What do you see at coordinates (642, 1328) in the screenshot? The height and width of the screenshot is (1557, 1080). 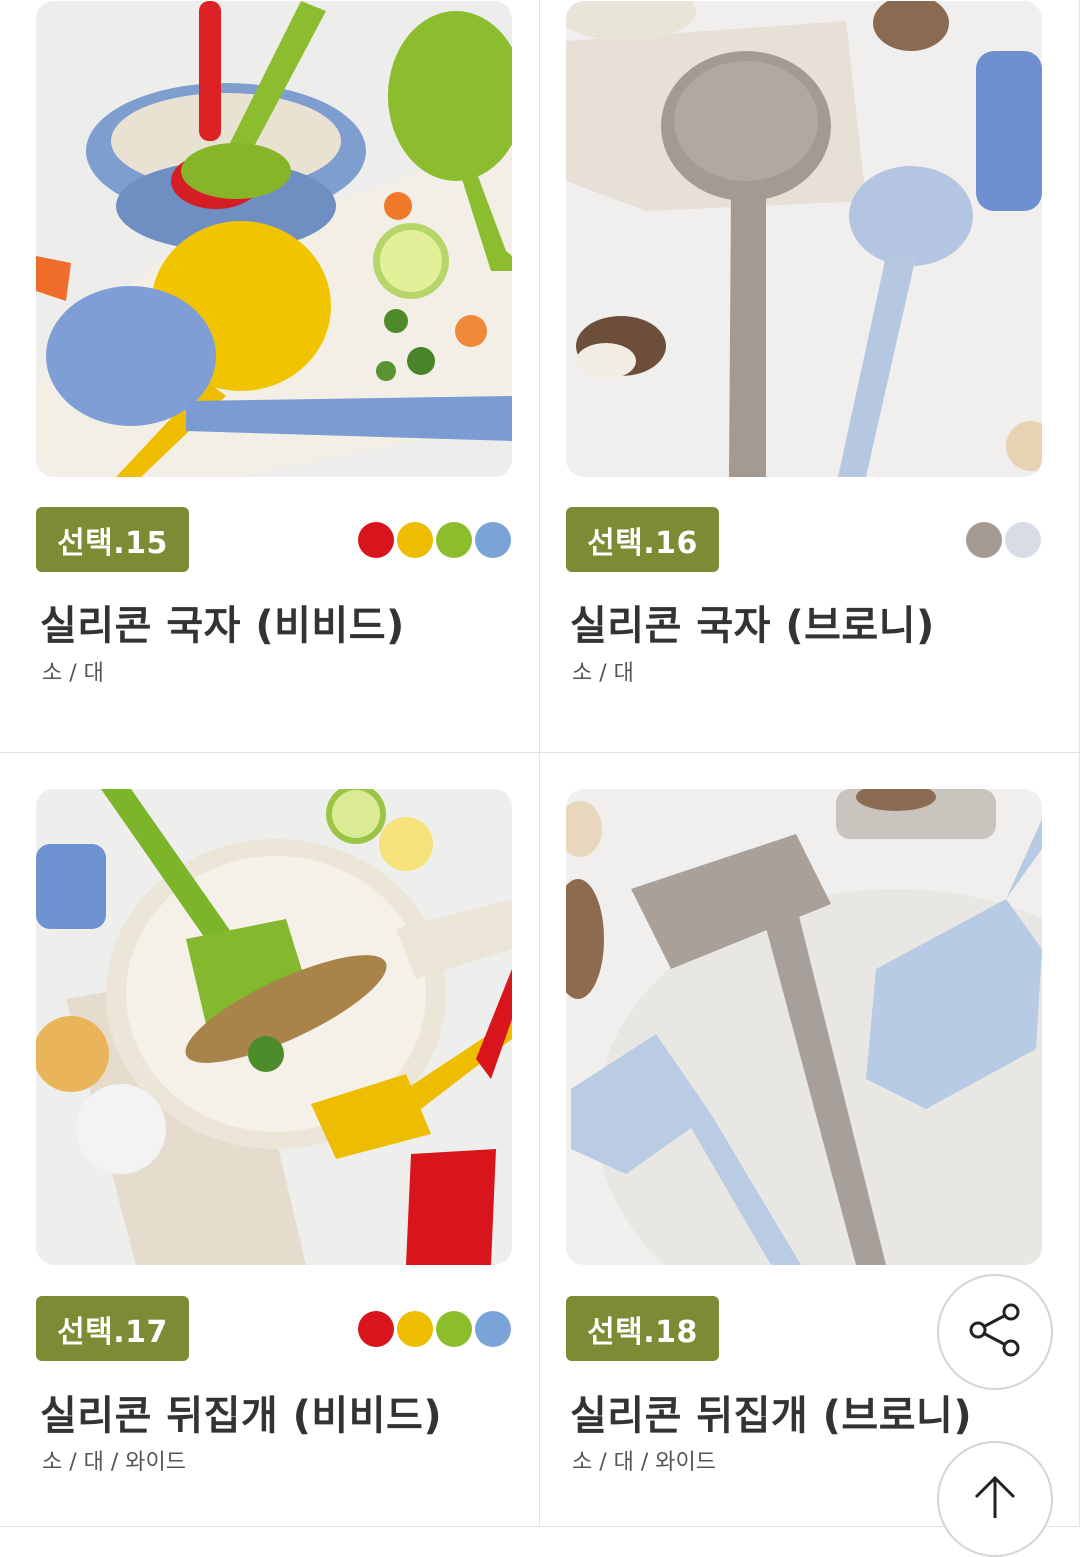 I see `product-number-badge: 선택.18` at bounding box center [642, 1328].